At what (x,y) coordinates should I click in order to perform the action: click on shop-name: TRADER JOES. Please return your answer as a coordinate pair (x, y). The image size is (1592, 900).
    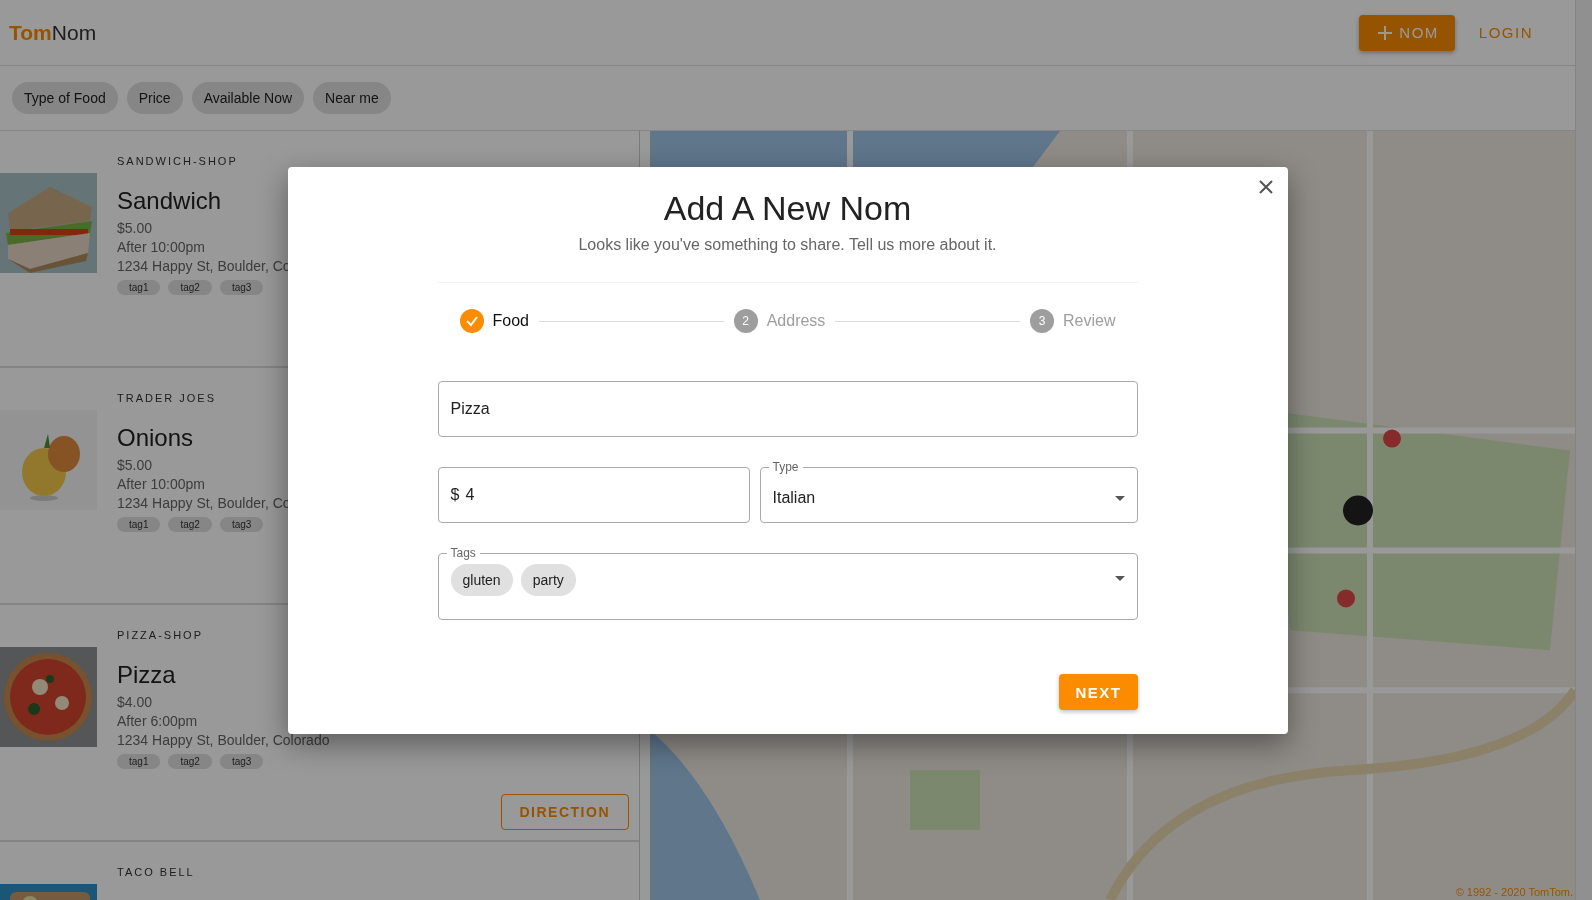
    Looking at the image, I should click on (166, 398).